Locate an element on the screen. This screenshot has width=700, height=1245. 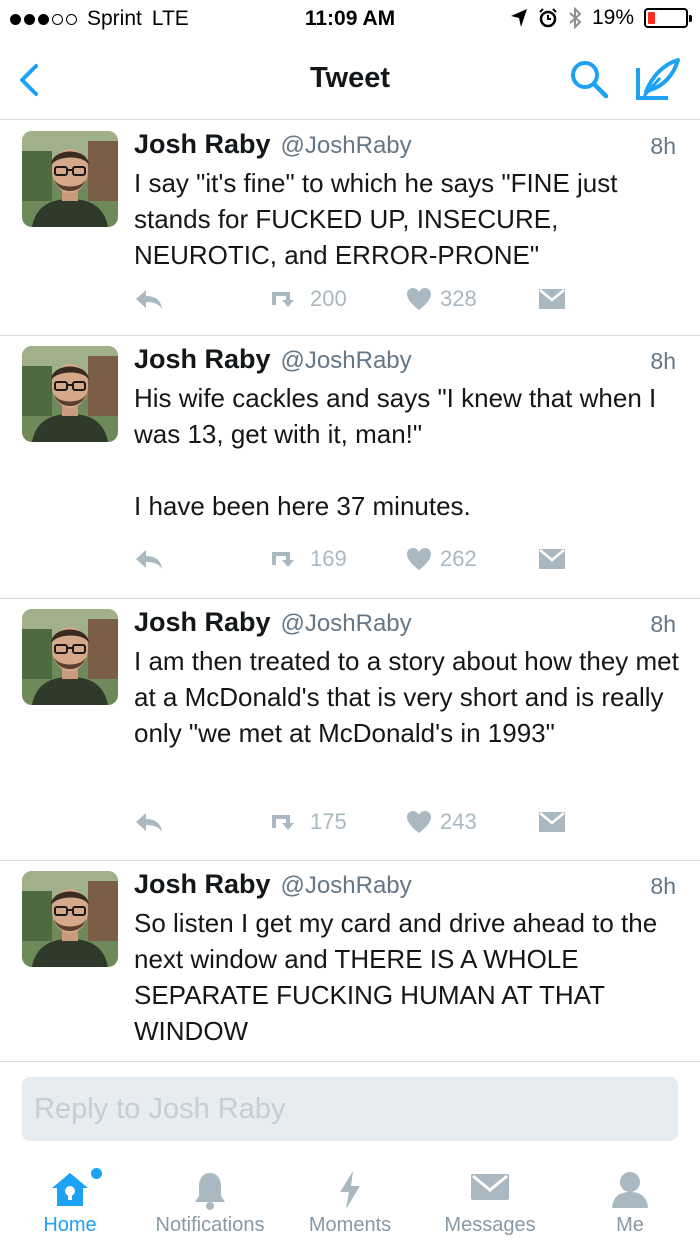
tweet-actions: 169 262 is located at coordinates (350, 559).